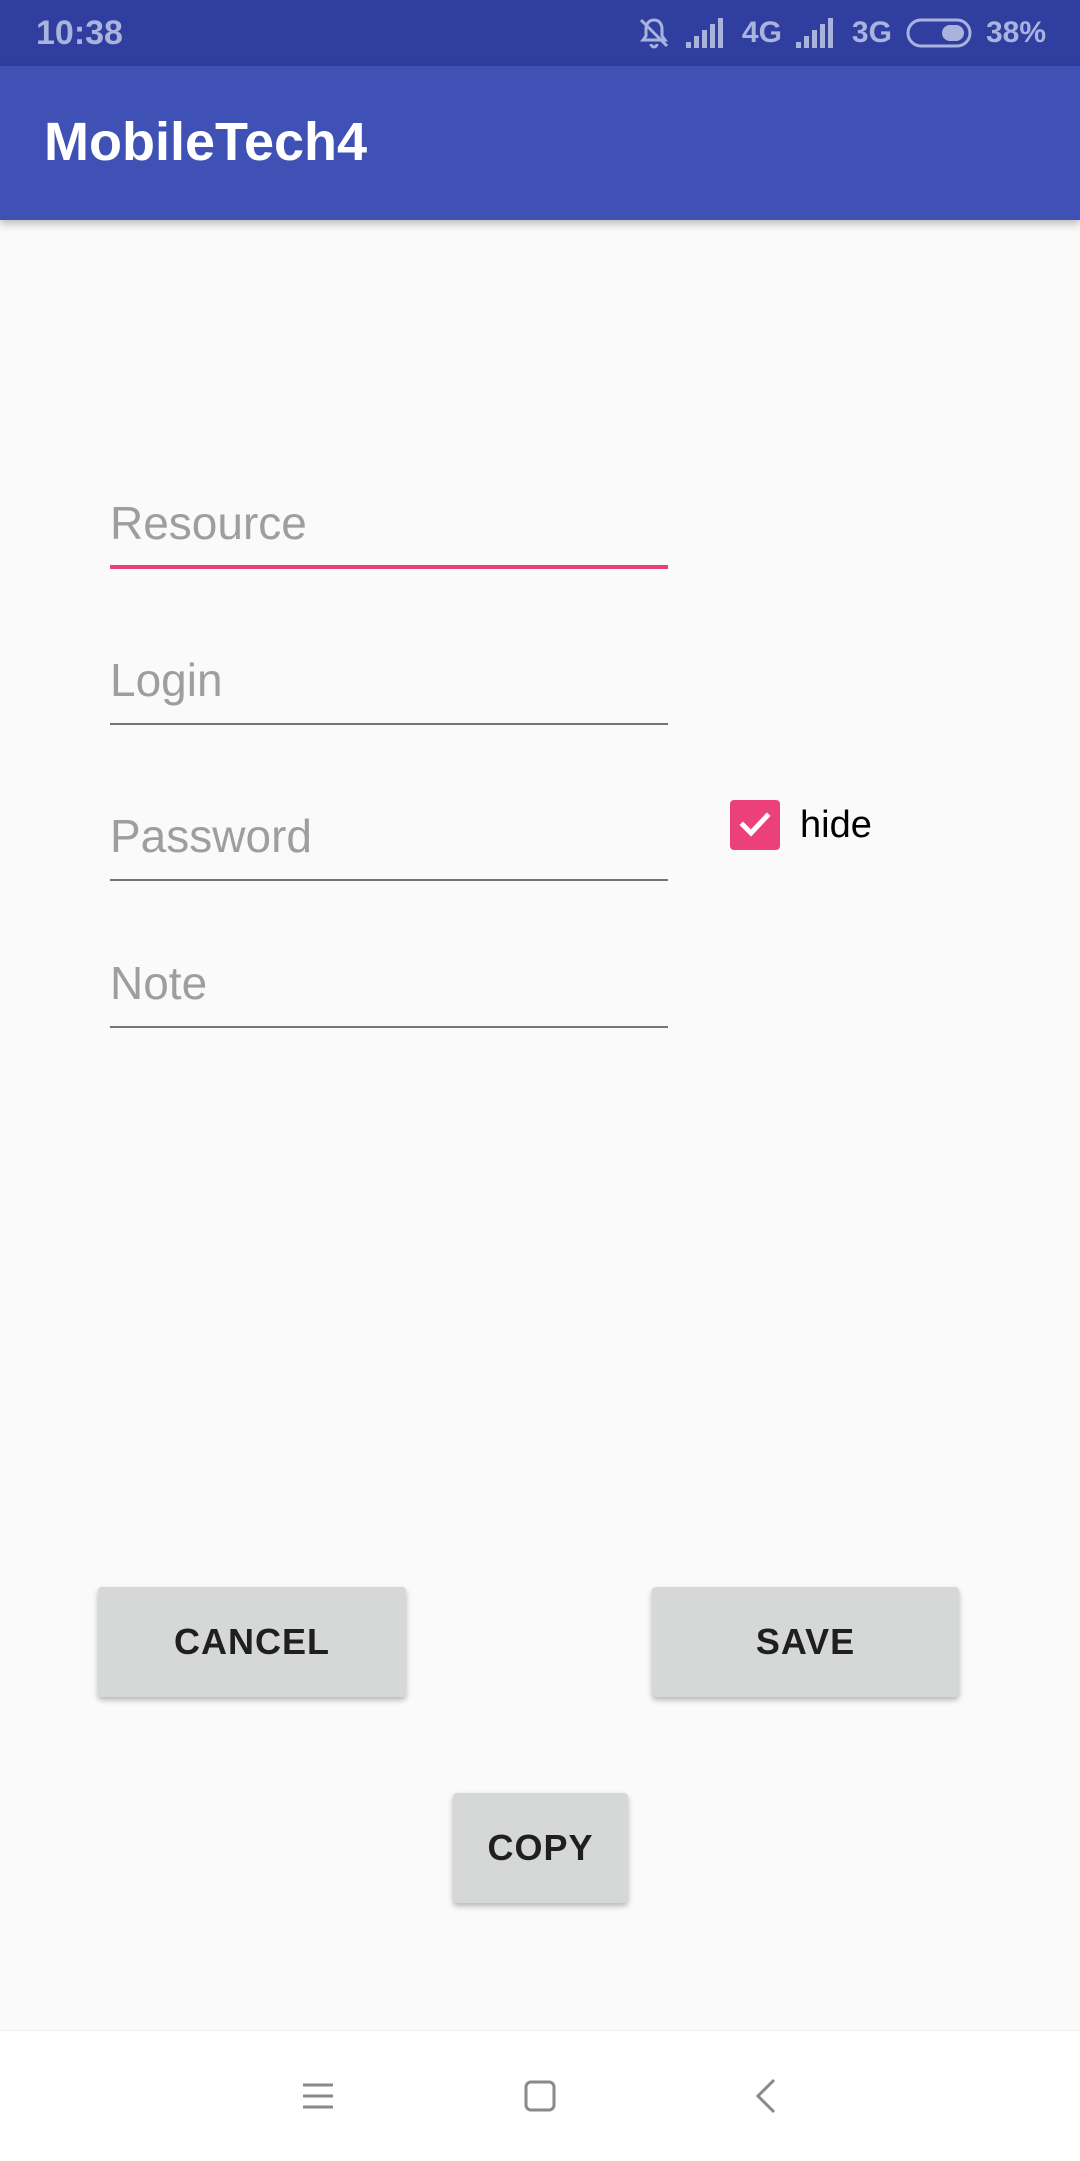  Describe the element at coordinates (389, 680) in the screenshot. I see `login-input` at that location.